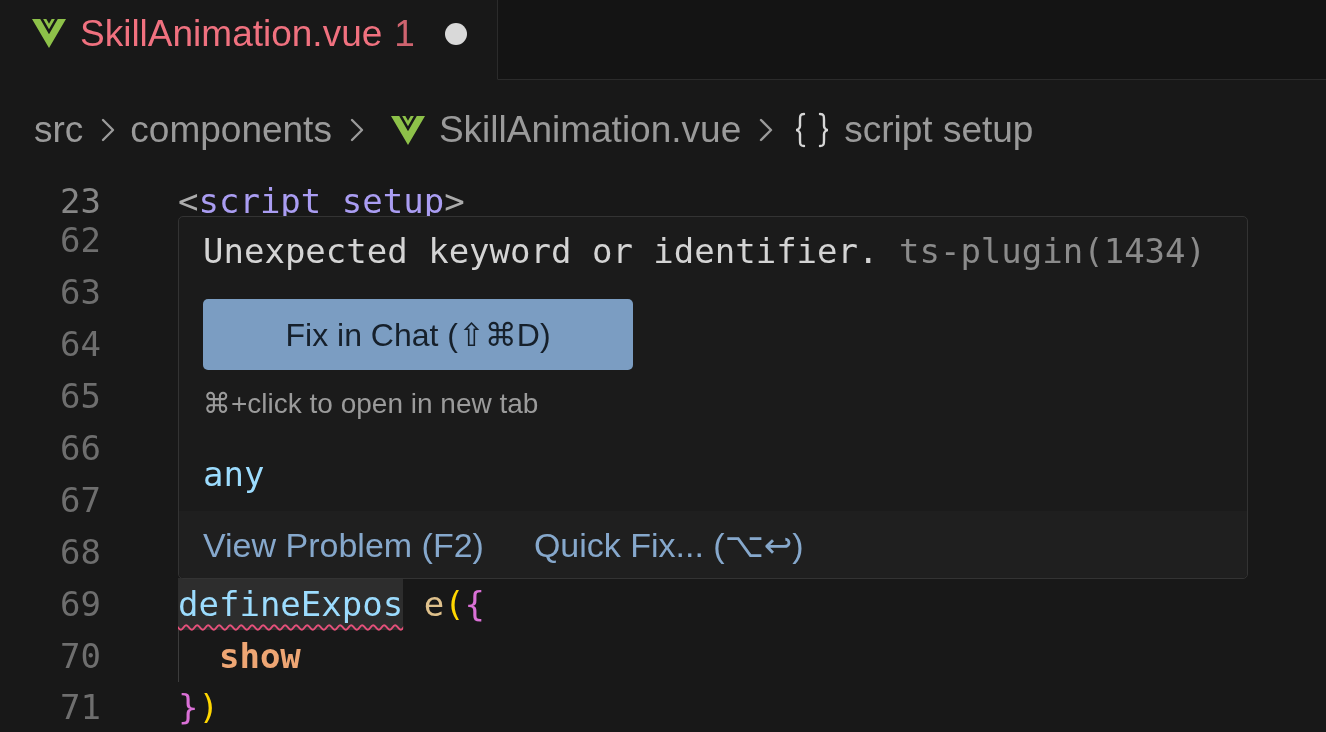 This screenshot has width=1326, height=732. I want to click on line-number: 63, so click(80, 292).